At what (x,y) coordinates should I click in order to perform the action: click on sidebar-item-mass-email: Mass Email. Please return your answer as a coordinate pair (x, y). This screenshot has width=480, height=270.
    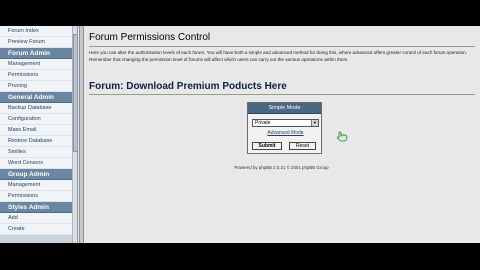
    Looking at the image, I should click on (38, 130).